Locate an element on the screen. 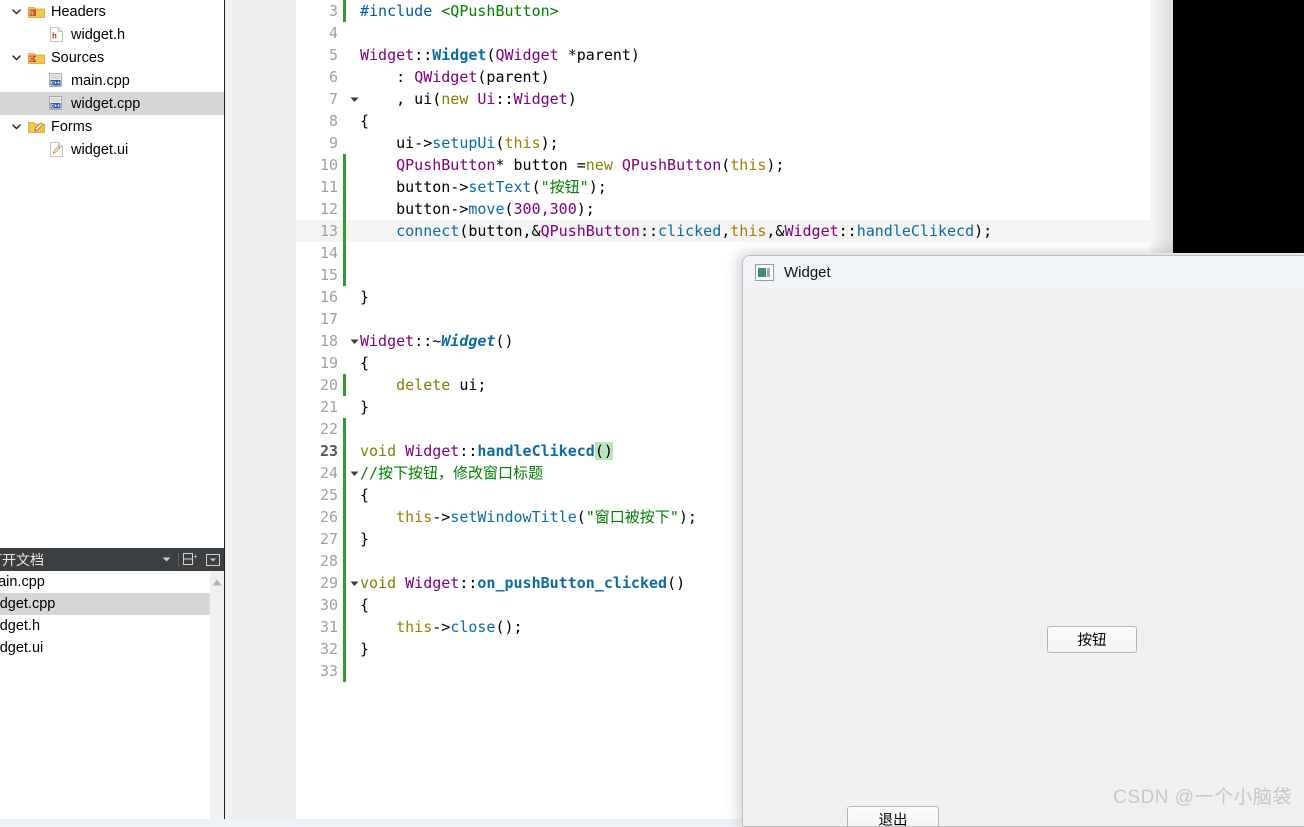 The width and height of the screenshot is (1304, 827). open-doc-item: widget.cpp is located at coordinates (112, 604).